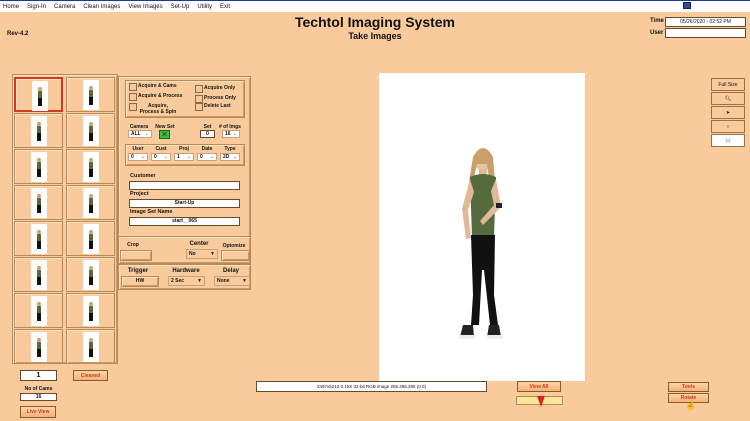  What do you see at coordinates (232, 281) in the screenshot?
I see `delay-select: None ▼` at bounding box center [232, 281].